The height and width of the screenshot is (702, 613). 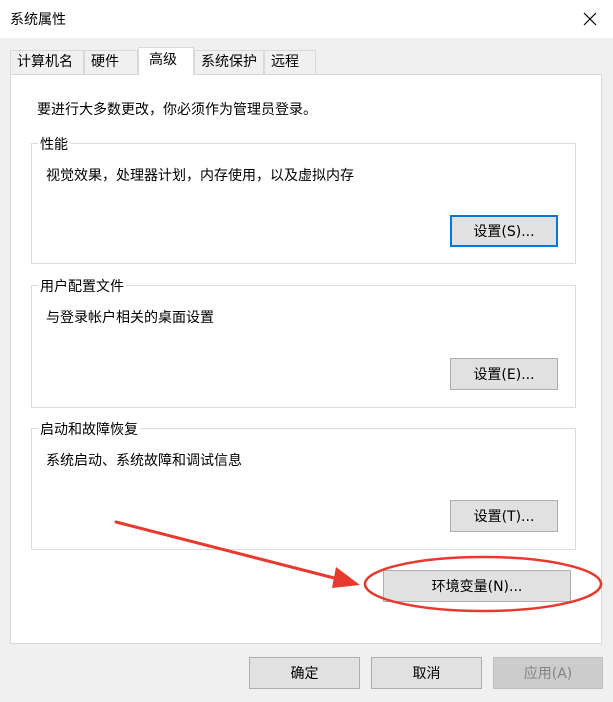 I want to click on performance-description: 视觉效果，处理器计划，内存使用，以及虚拟内存, so click(x=200, y=176).